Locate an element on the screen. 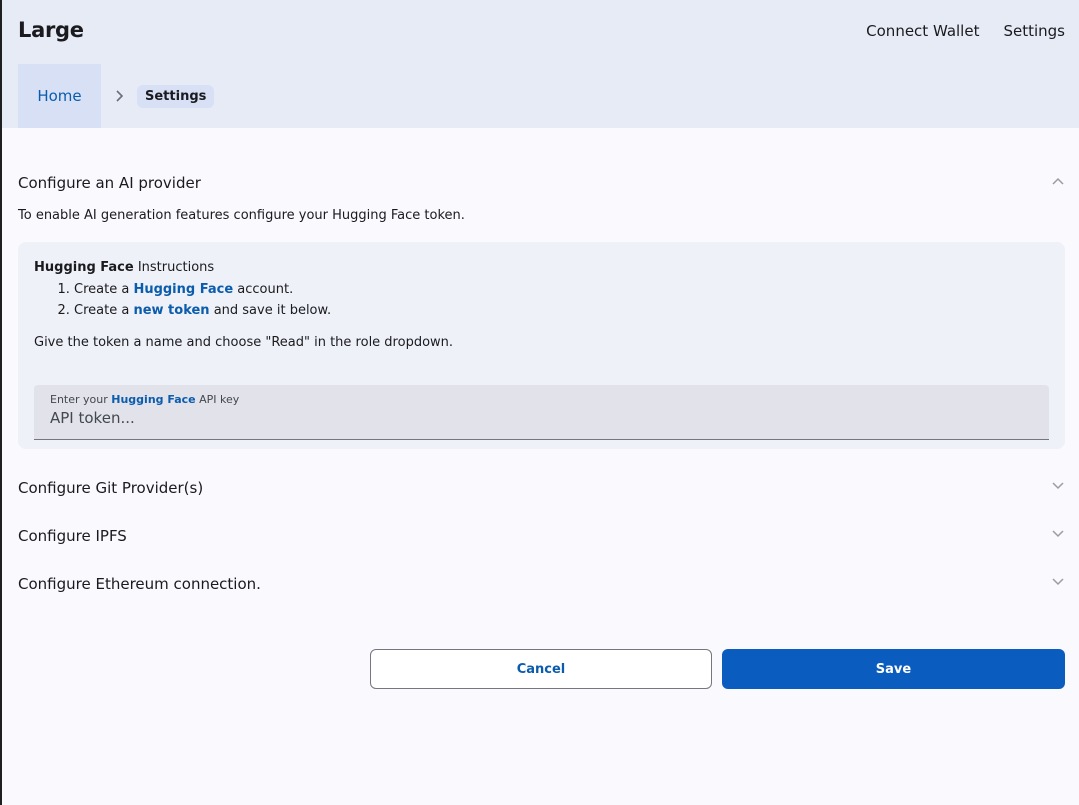  chevron-right-icon is located at coordinates (119, 96).